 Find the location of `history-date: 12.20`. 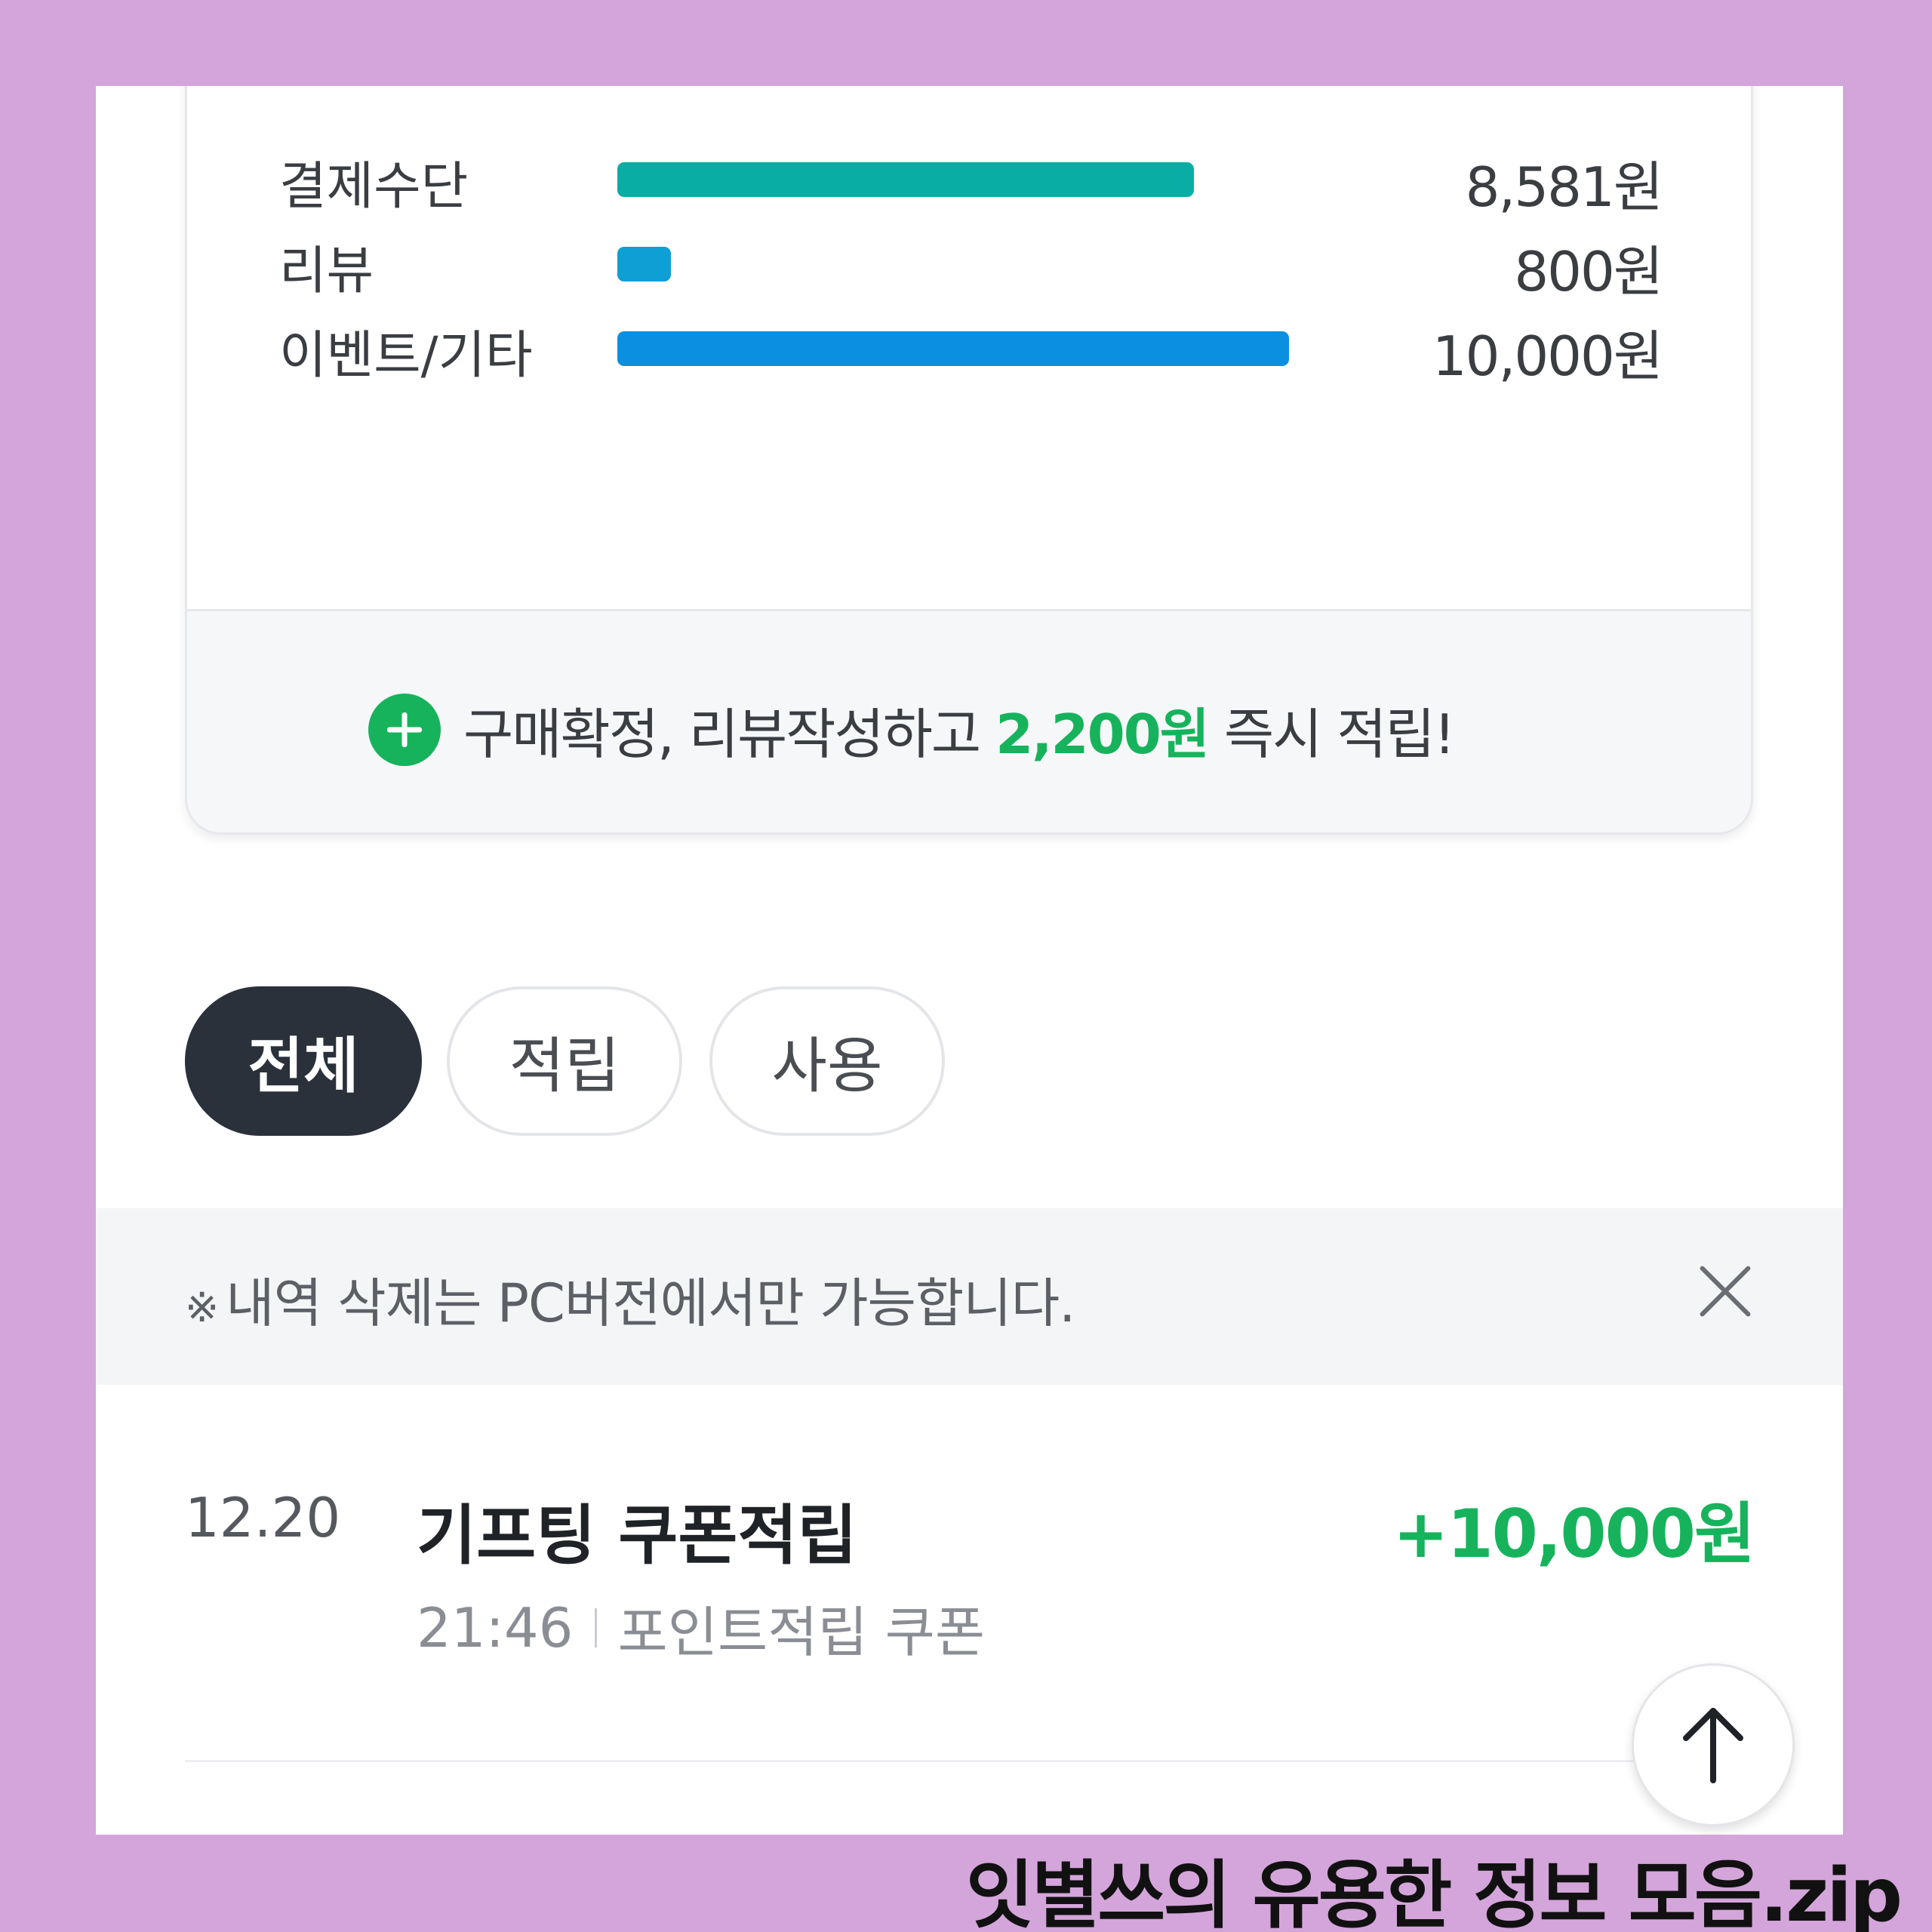

history-date: 12.20 is located at coordinates (263, 1517).